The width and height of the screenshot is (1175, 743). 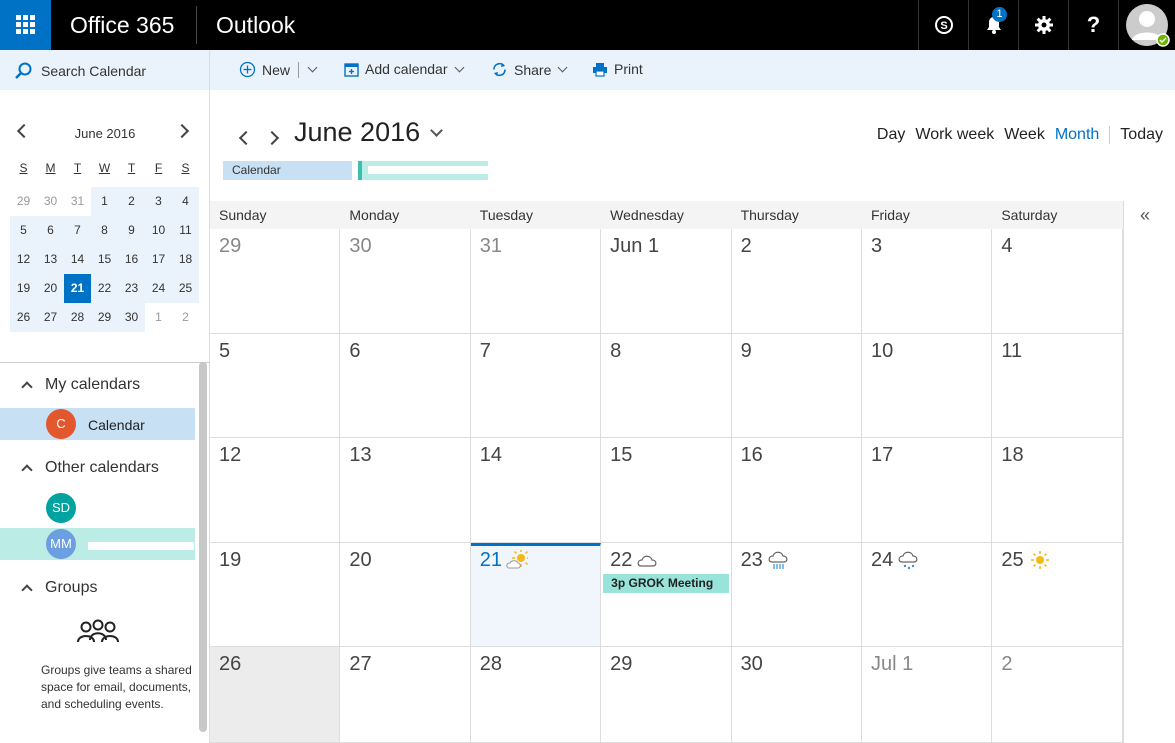 What do you see at coordinates (105, 70) in the screenshot?
I see `search-calendar-box: Search Calendar` at bounding box center [105, 70].